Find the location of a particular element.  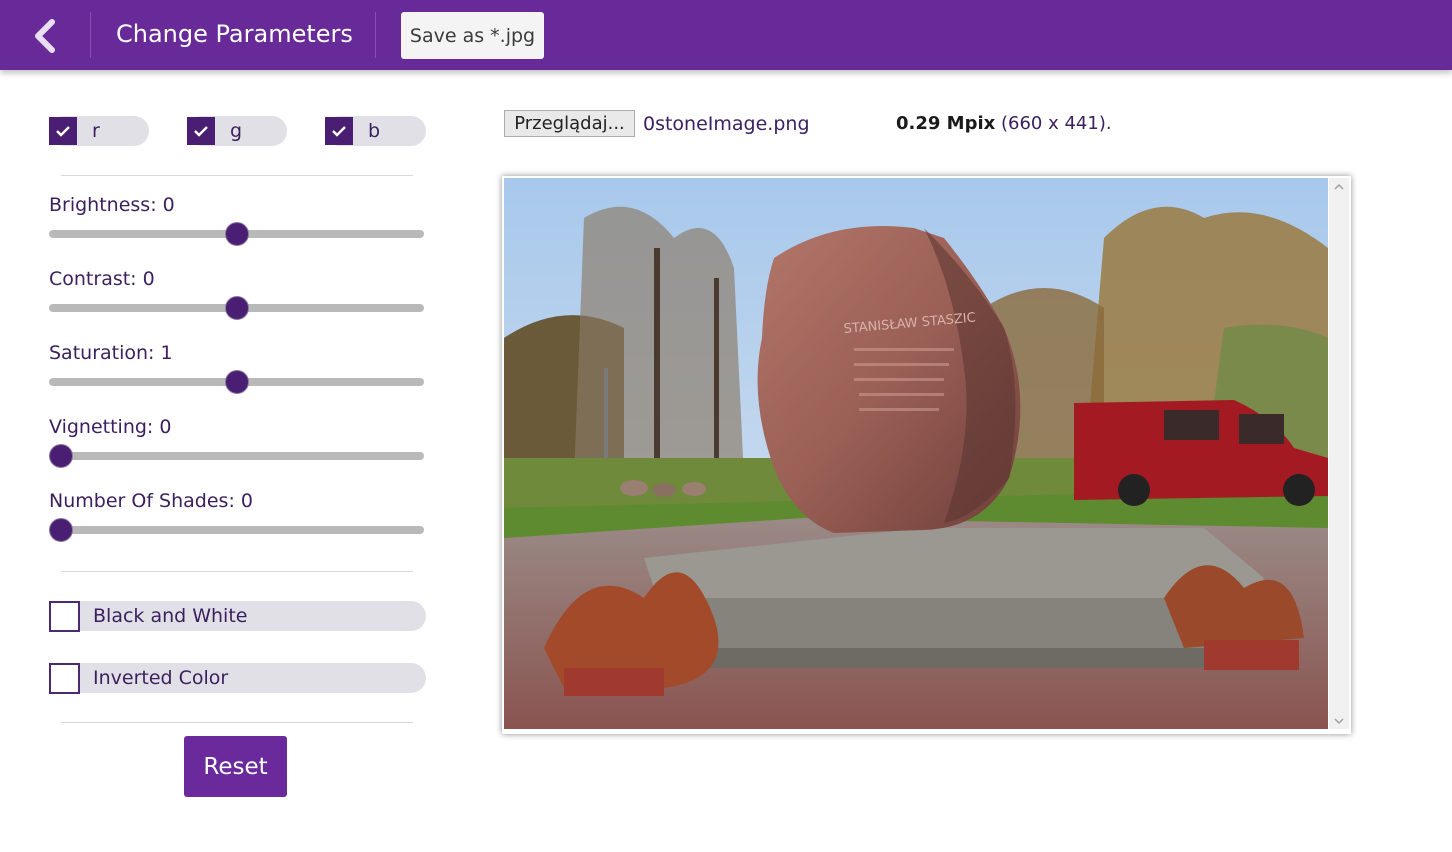

channel-g-label: g is located at coordinates (236, 131).